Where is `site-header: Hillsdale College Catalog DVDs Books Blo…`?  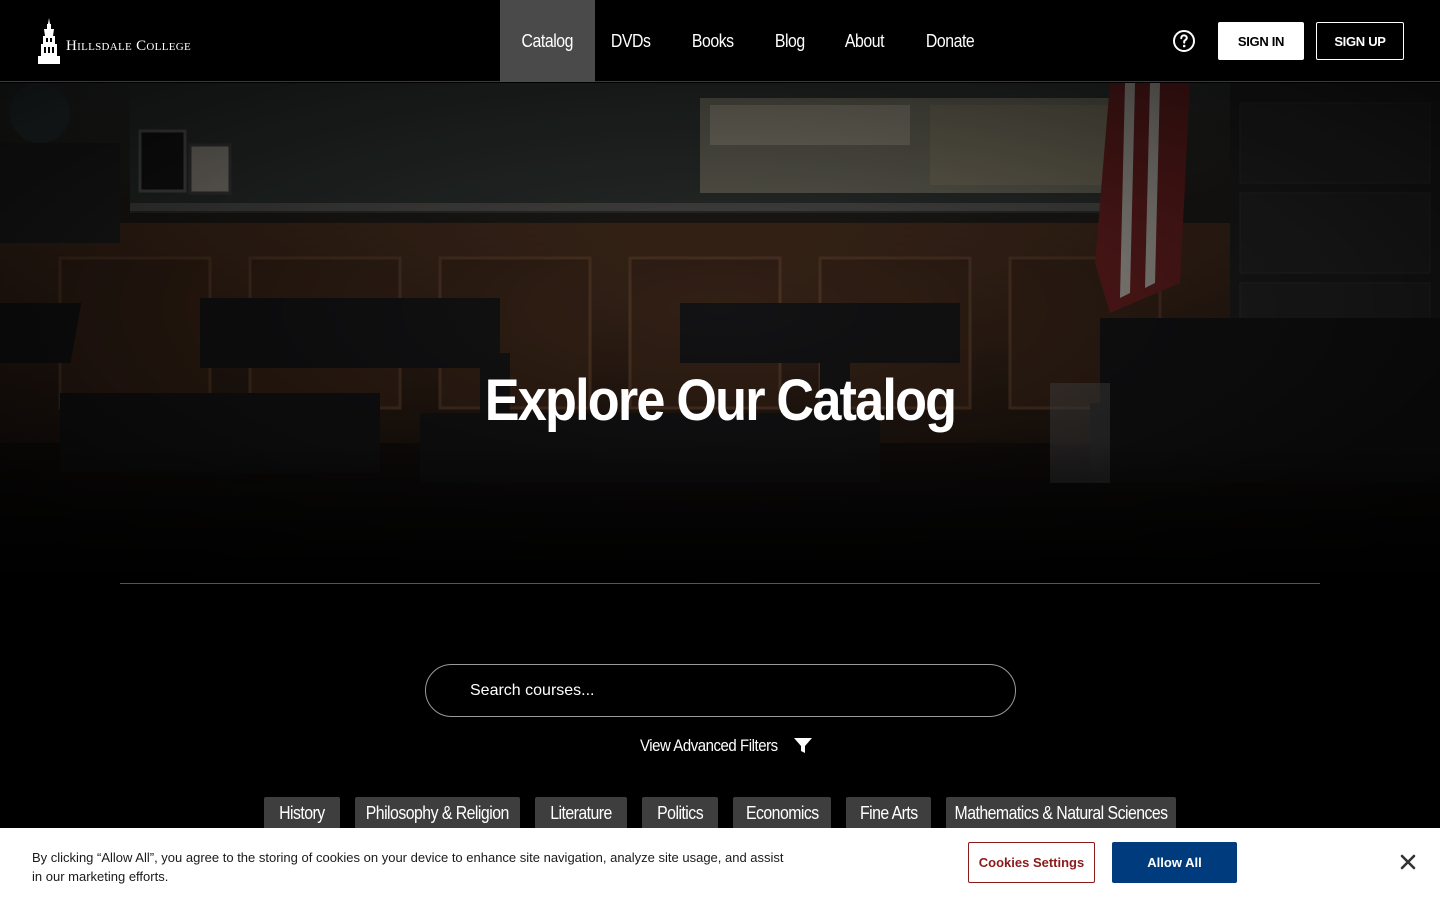
site-header: Hillsdale College Catalog DVDs Books Blo… is located at coordinates (720, 41).